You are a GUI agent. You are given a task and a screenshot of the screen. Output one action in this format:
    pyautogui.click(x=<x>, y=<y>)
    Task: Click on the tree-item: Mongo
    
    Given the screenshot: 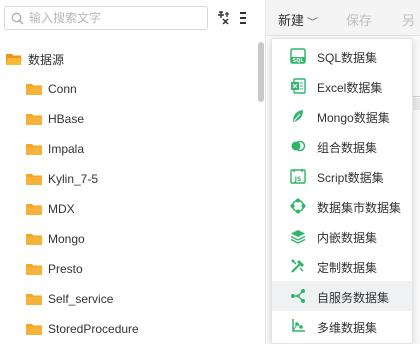 What is the action you would take?
    pyautogui.click(x=55, y=239)
    